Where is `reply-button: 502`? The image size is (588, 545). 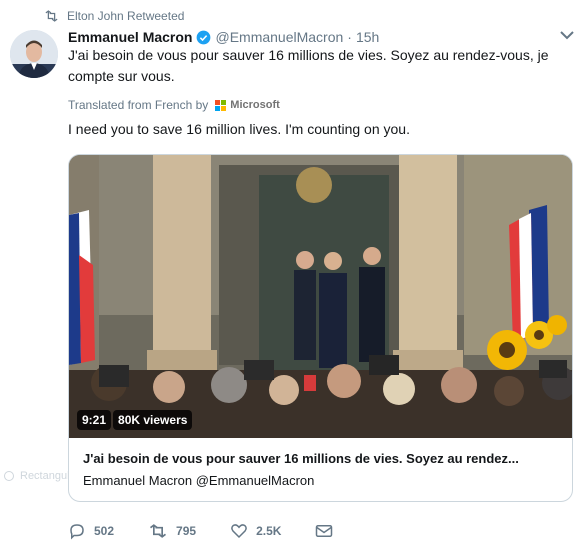 reply-button: 502 is located at coordinates (91, 531).